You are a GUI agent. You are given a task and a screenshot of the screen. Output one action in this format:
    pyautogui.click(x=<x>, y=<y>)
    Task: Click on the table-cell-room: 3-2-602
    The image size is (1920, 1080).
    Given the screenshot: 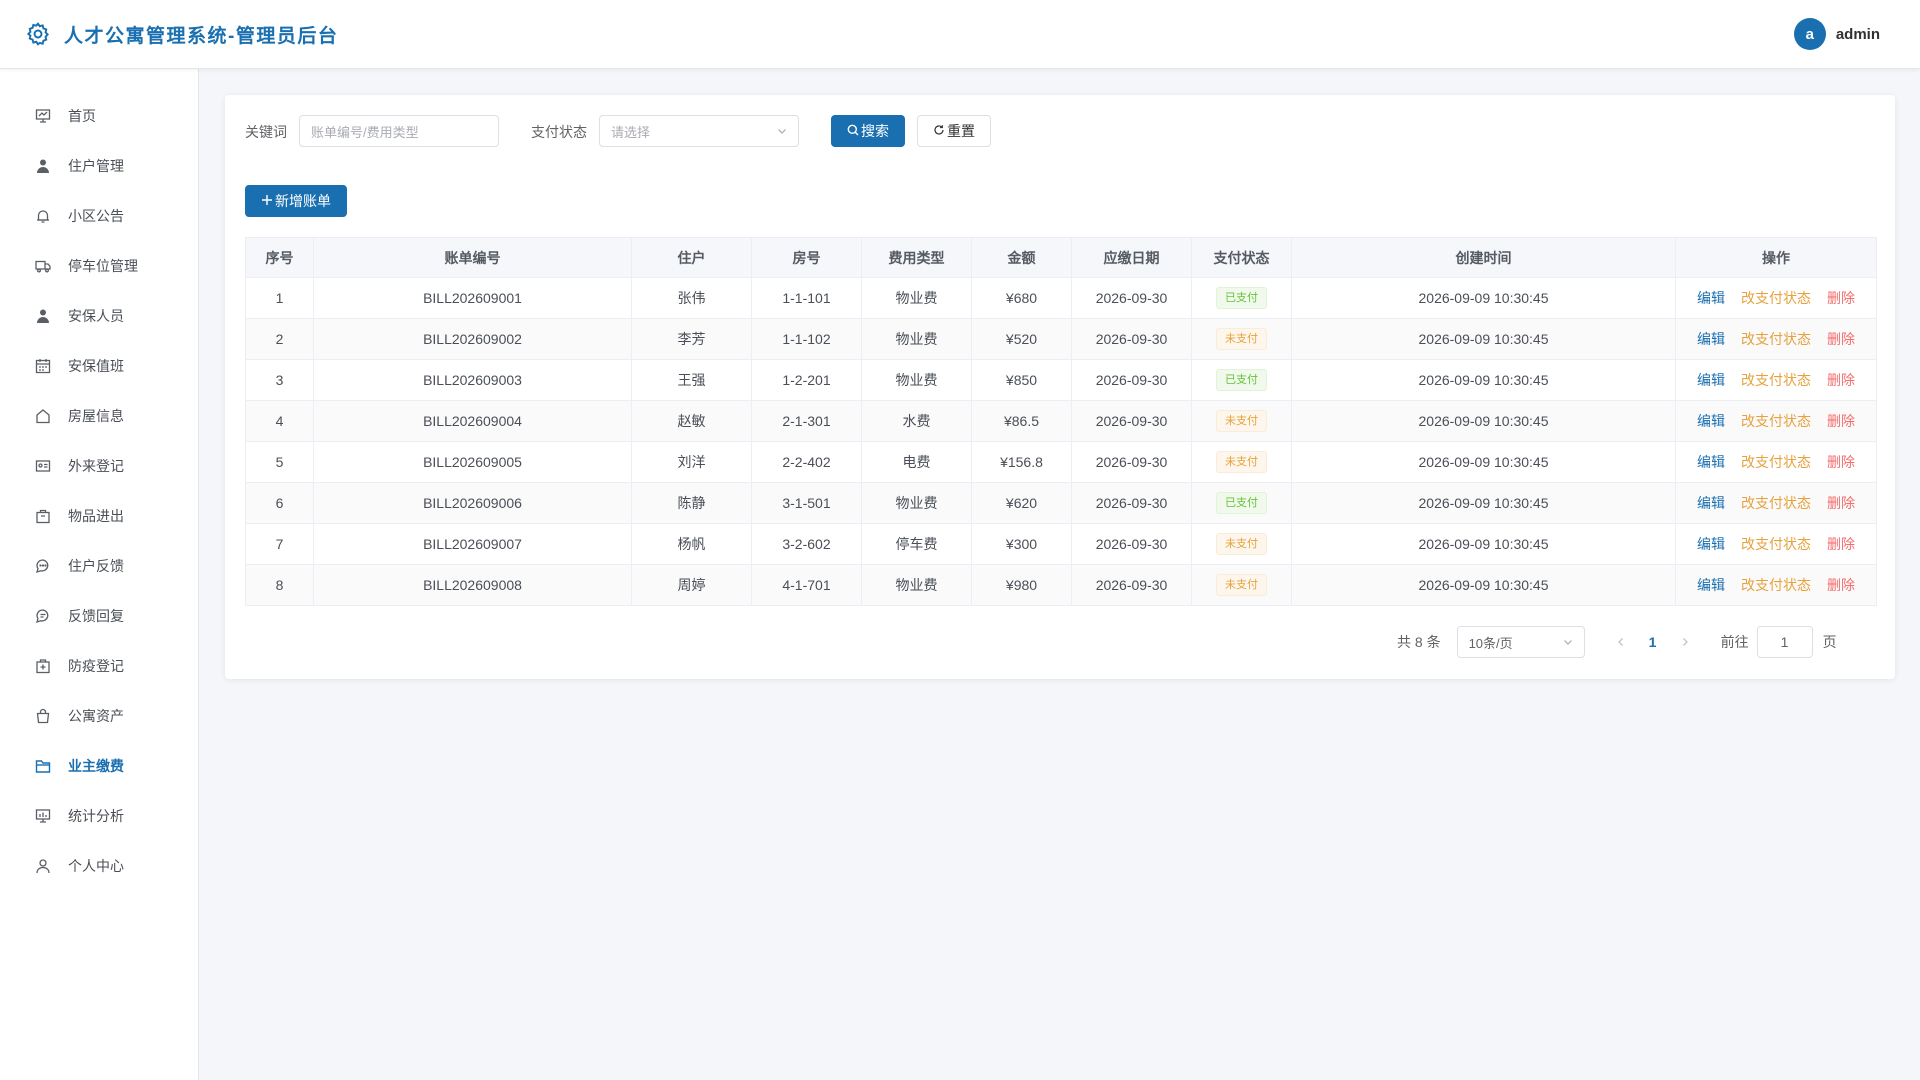 What is the action you would take?
    pyautogui.click(x=806, y=544)
    